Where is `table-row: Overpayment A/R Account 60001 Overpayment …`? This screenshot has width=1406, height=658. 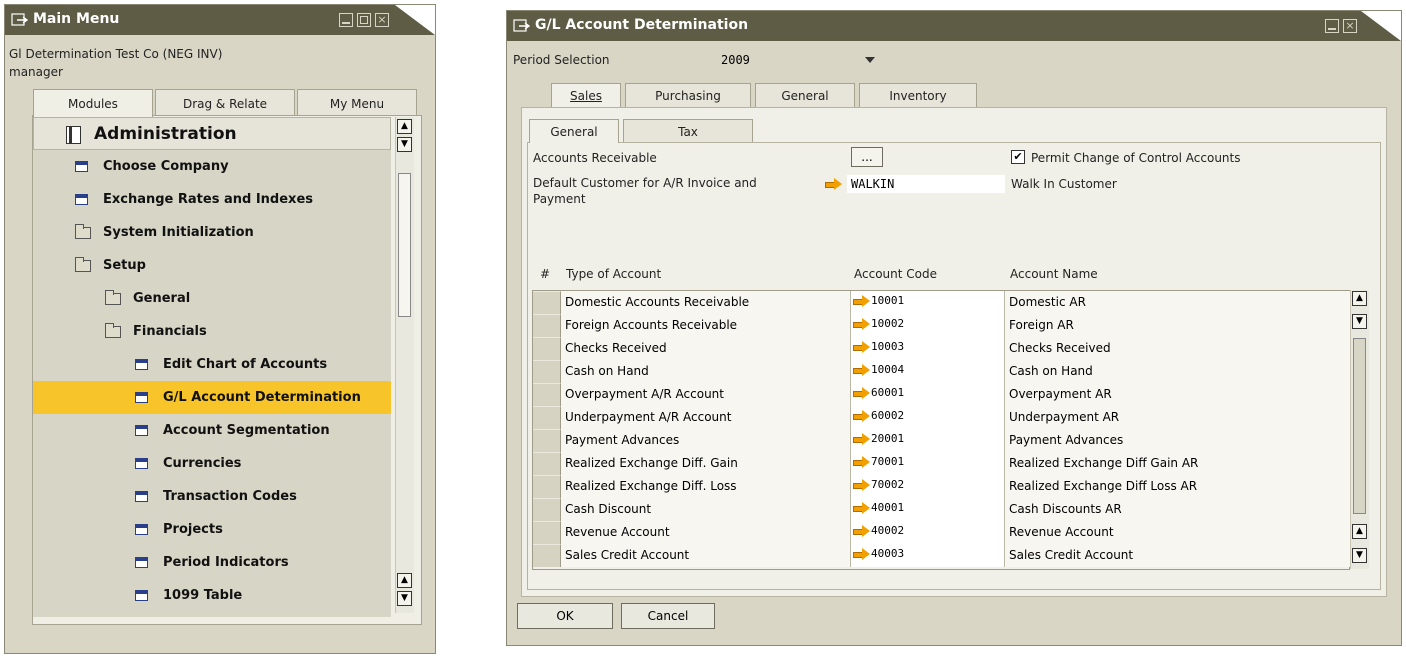 table-row: Overpayment A/R Account 60001 Overpayment … is located at coordinates (942, 394).